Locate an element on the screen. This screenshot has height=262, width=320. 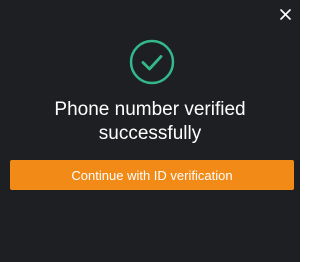
success-message-line-2: successfully is located at coordinates (150, 133).